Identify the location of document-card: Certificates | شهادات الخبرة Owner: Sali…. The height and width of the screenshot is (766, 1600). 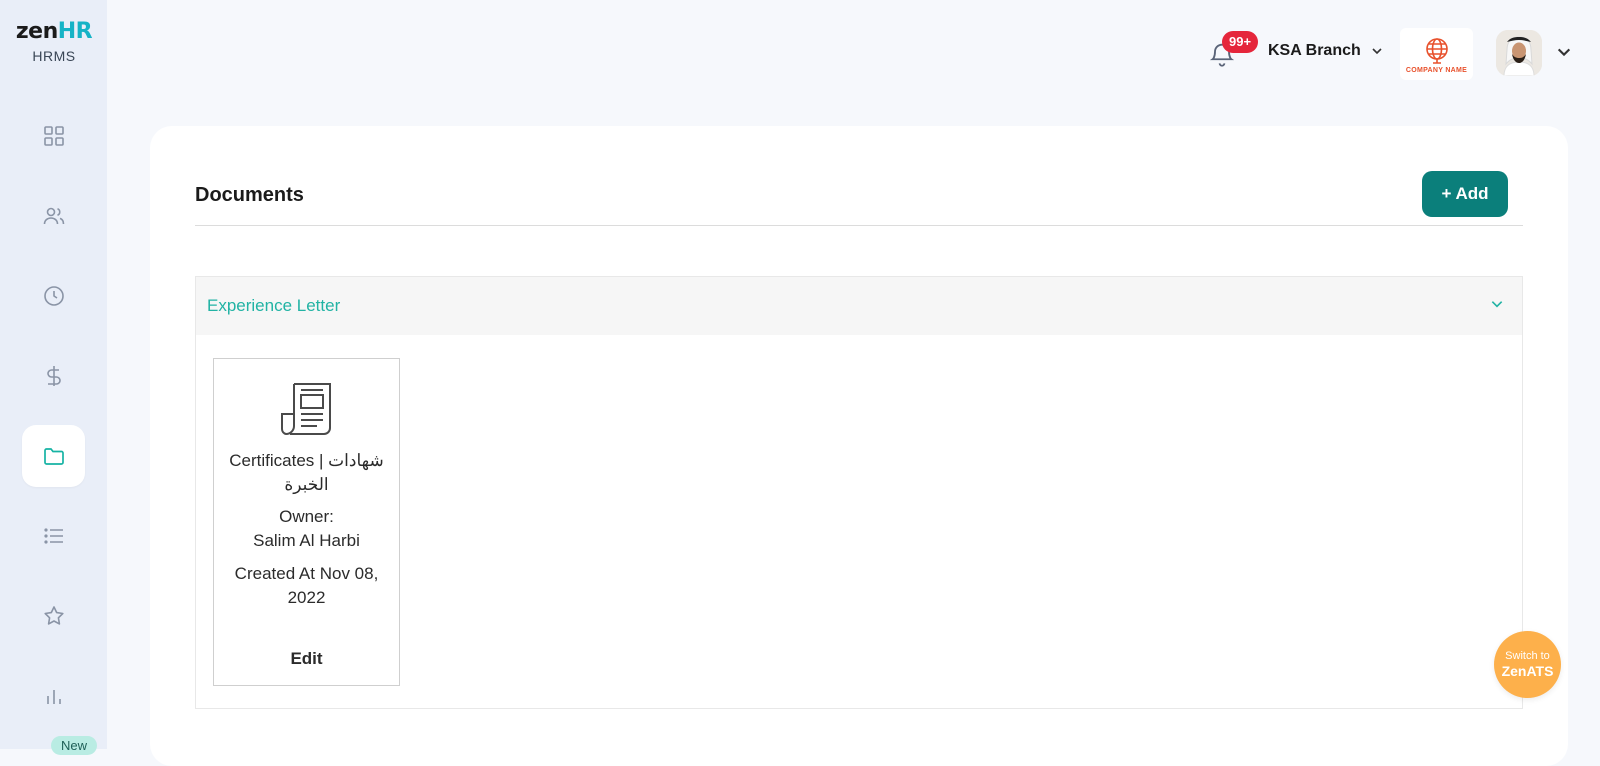
(306, 522).